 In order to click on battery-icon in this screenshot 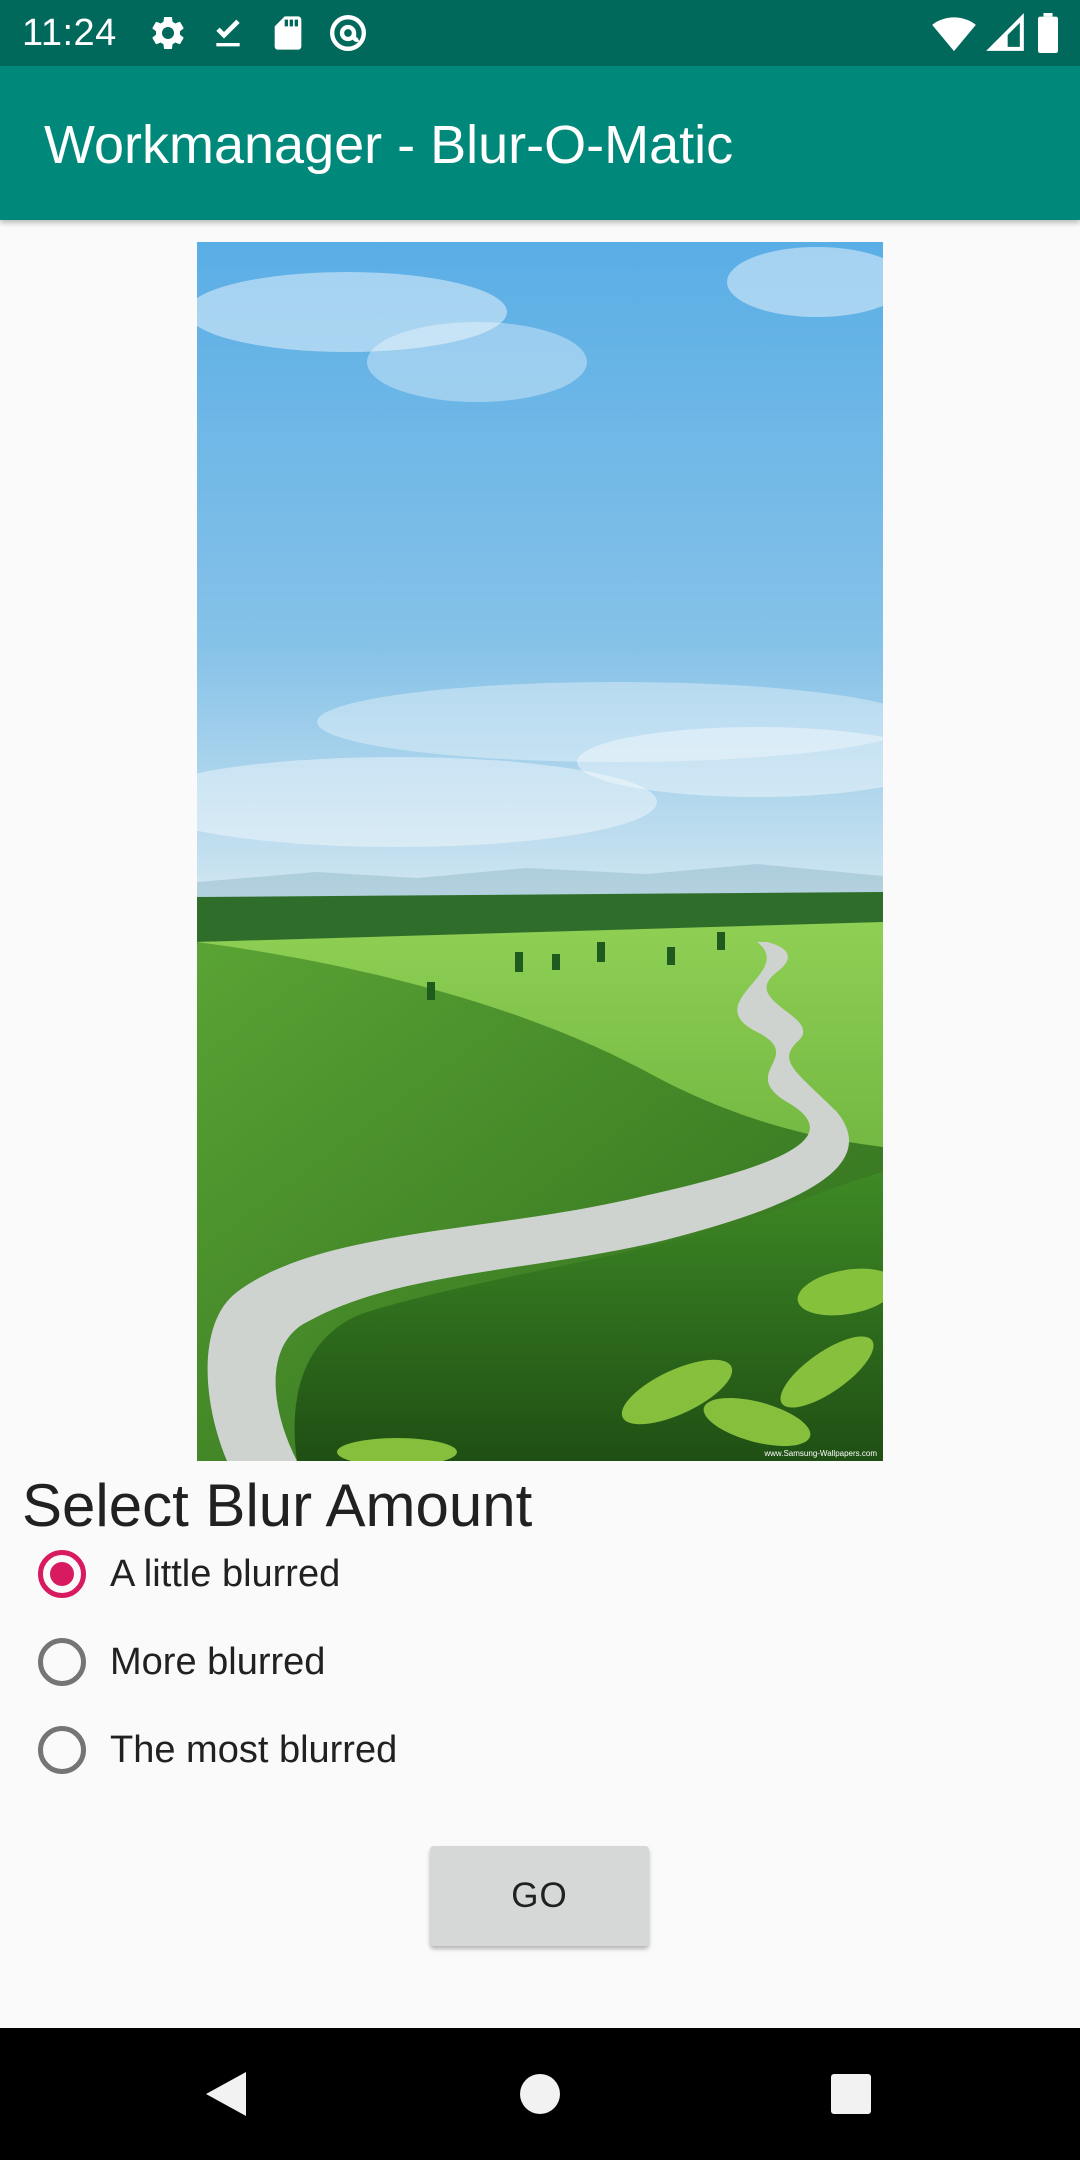, I will do `click(1048, 33)`.